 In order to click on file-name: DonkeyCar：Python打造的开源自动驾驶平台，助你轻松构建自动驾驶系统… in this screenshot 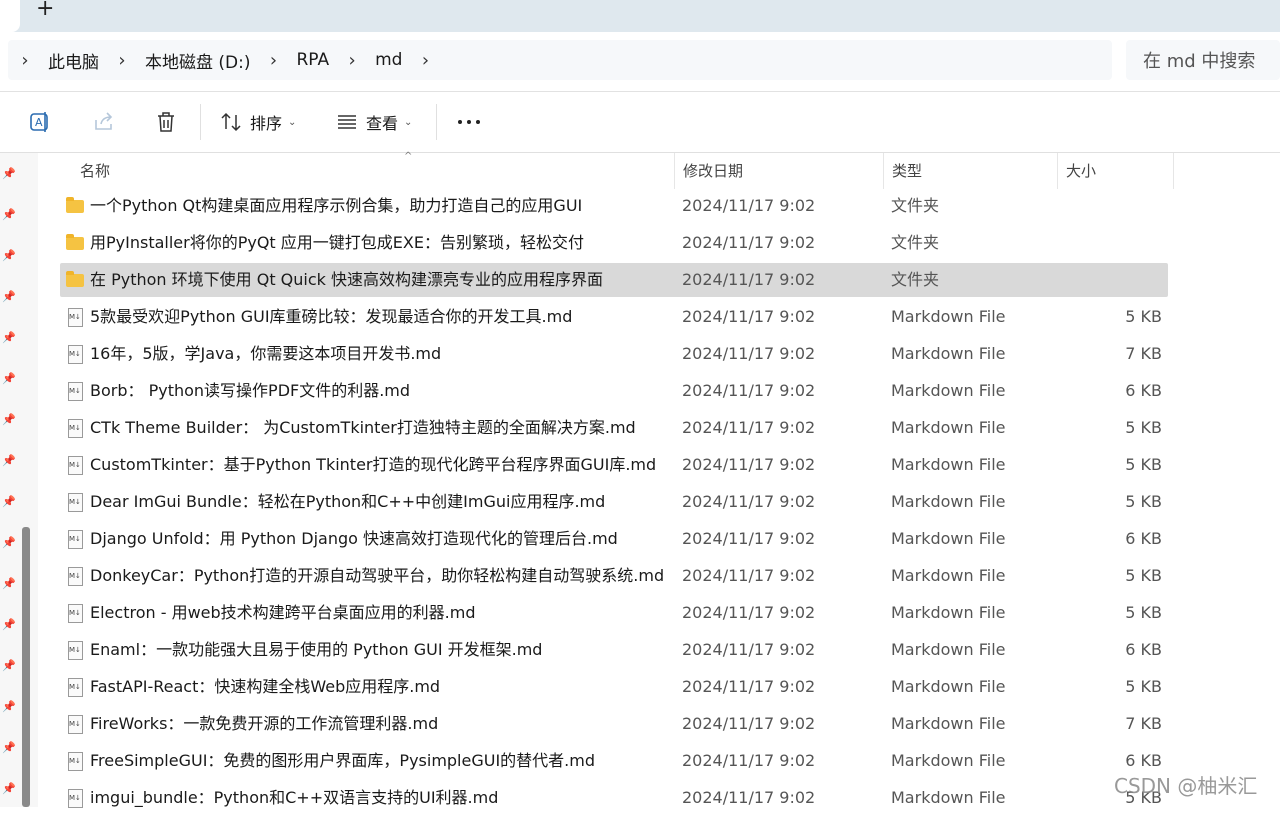, I will do `click(377, 575)`.